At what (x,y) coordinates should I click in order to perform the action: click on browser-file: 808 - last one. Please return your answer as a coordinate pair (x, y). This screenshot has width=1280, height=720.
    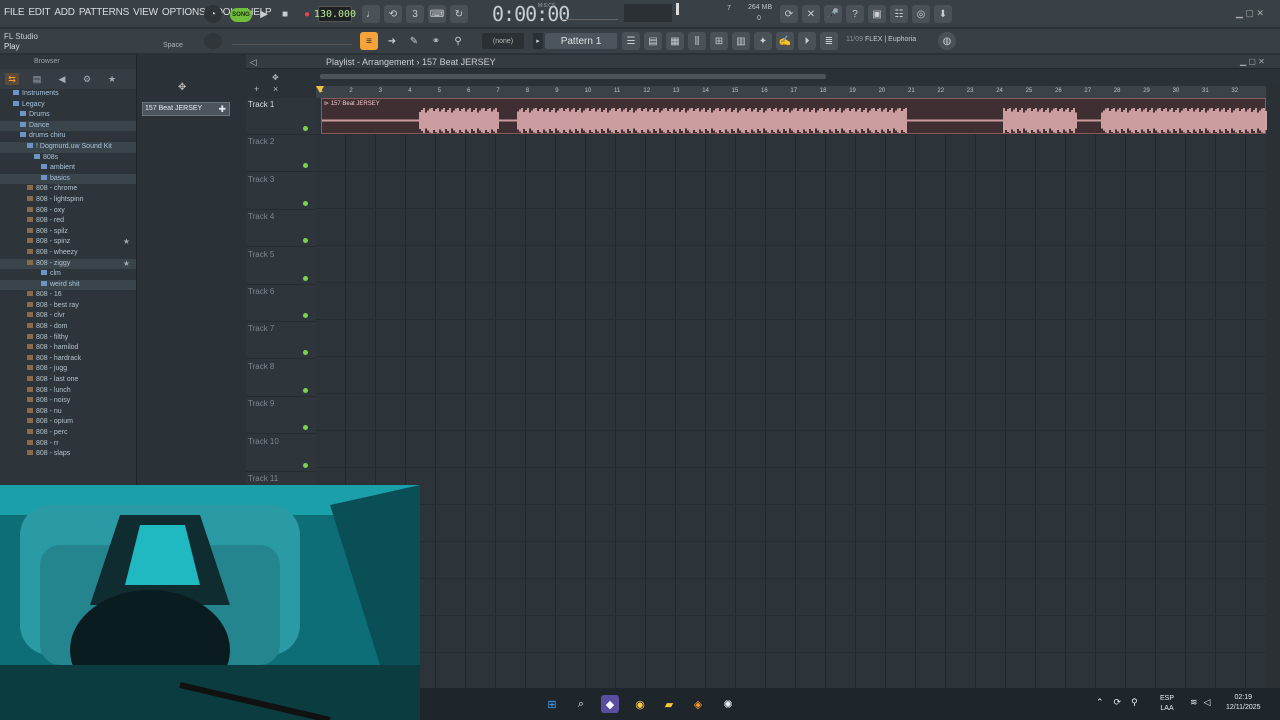
    Looking at the image, I should click on (68, 380).